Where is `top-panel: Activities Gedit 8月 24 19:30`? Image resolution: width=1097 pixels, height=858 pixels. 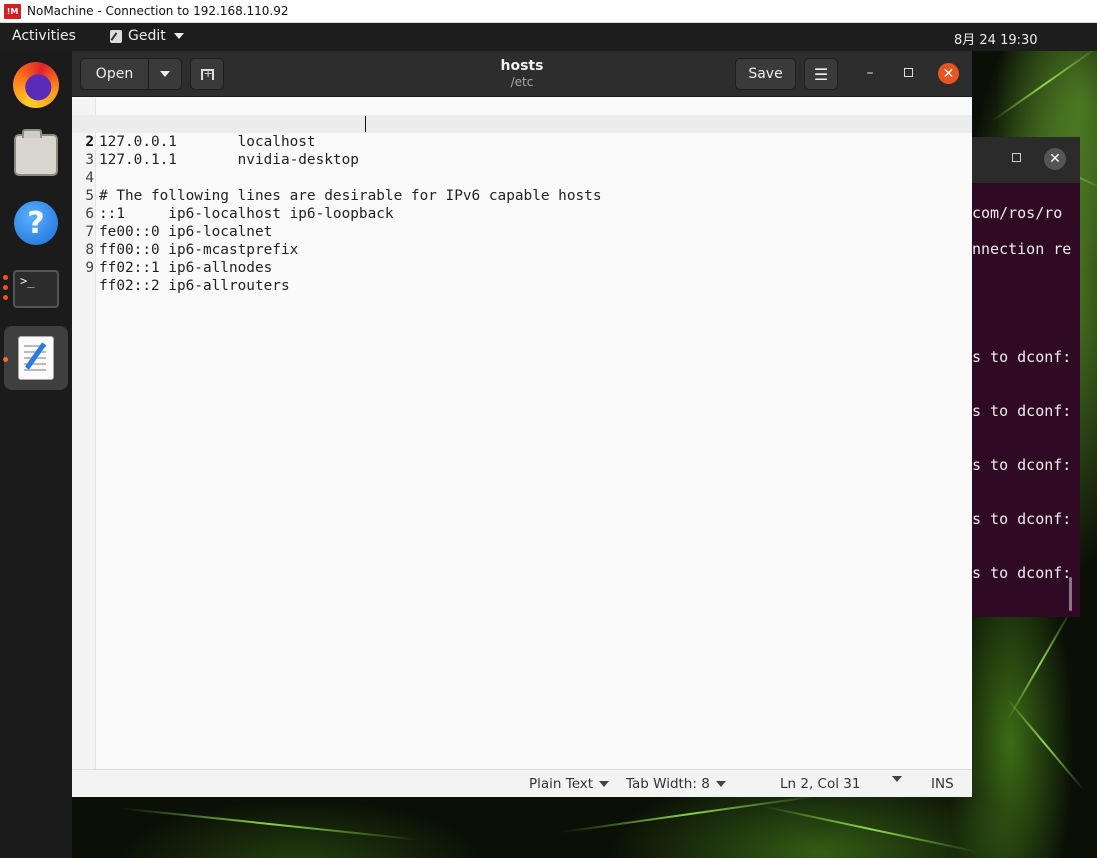 top-panel: Activities Gedit 8月 24 19:30 is located at coordinates (548, 37).